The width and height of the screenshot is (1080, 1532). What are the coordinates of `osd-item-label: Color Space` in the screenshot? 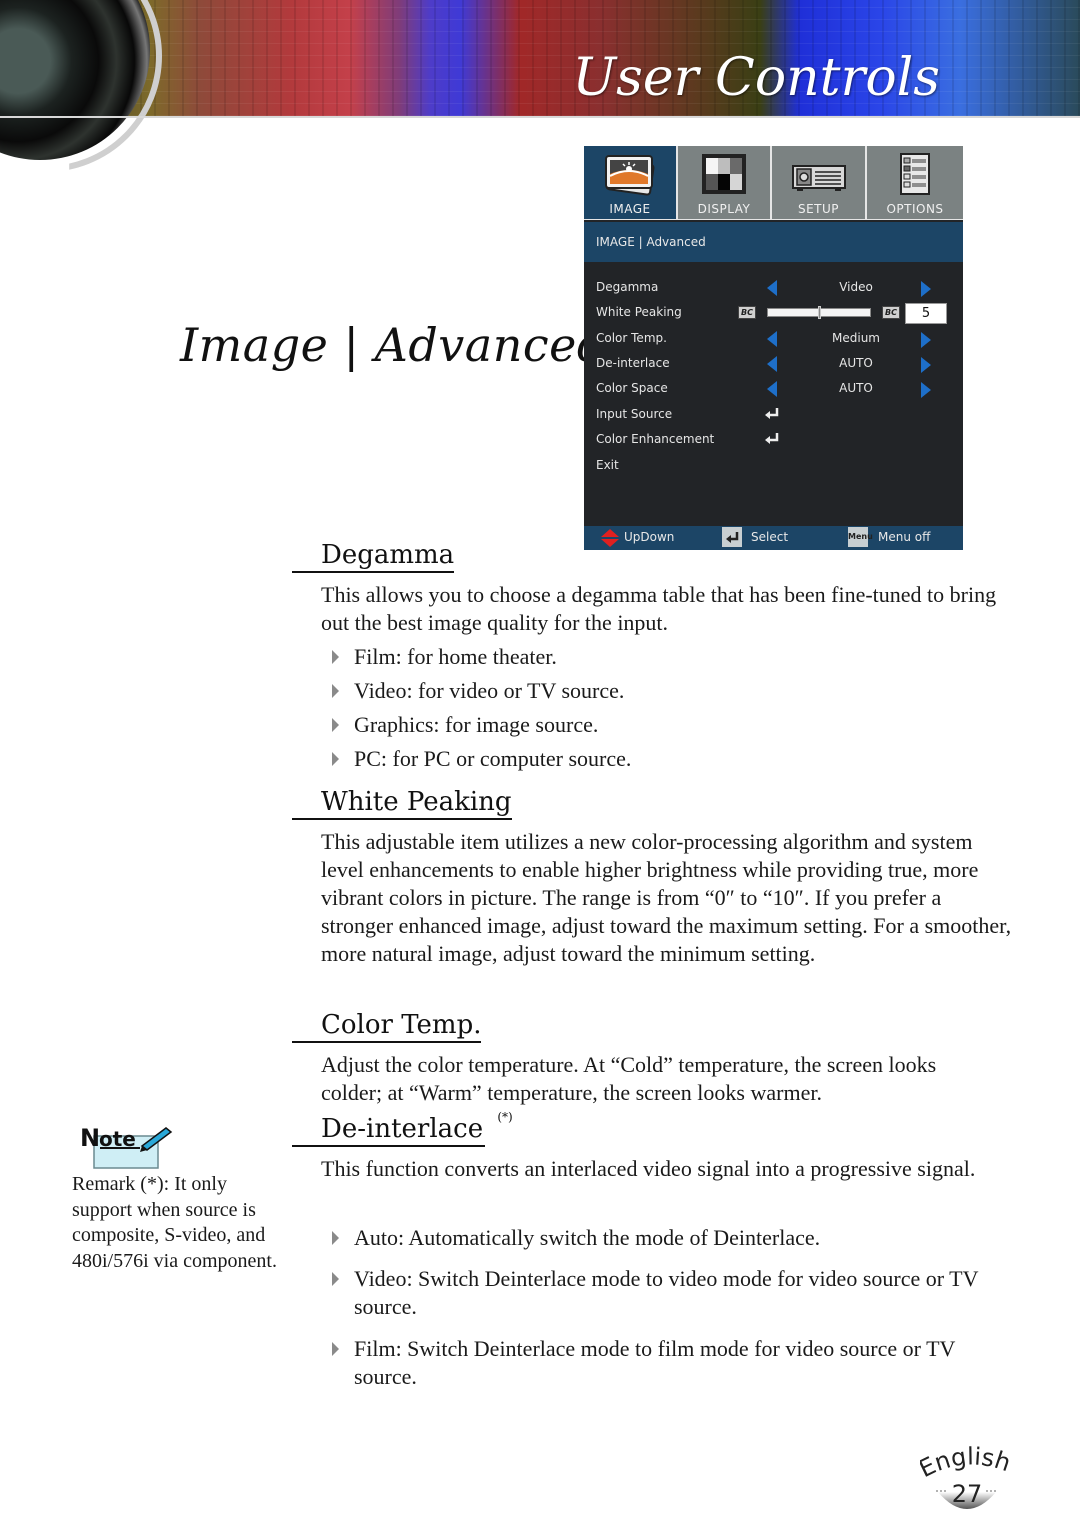 It's located at (632, 388).